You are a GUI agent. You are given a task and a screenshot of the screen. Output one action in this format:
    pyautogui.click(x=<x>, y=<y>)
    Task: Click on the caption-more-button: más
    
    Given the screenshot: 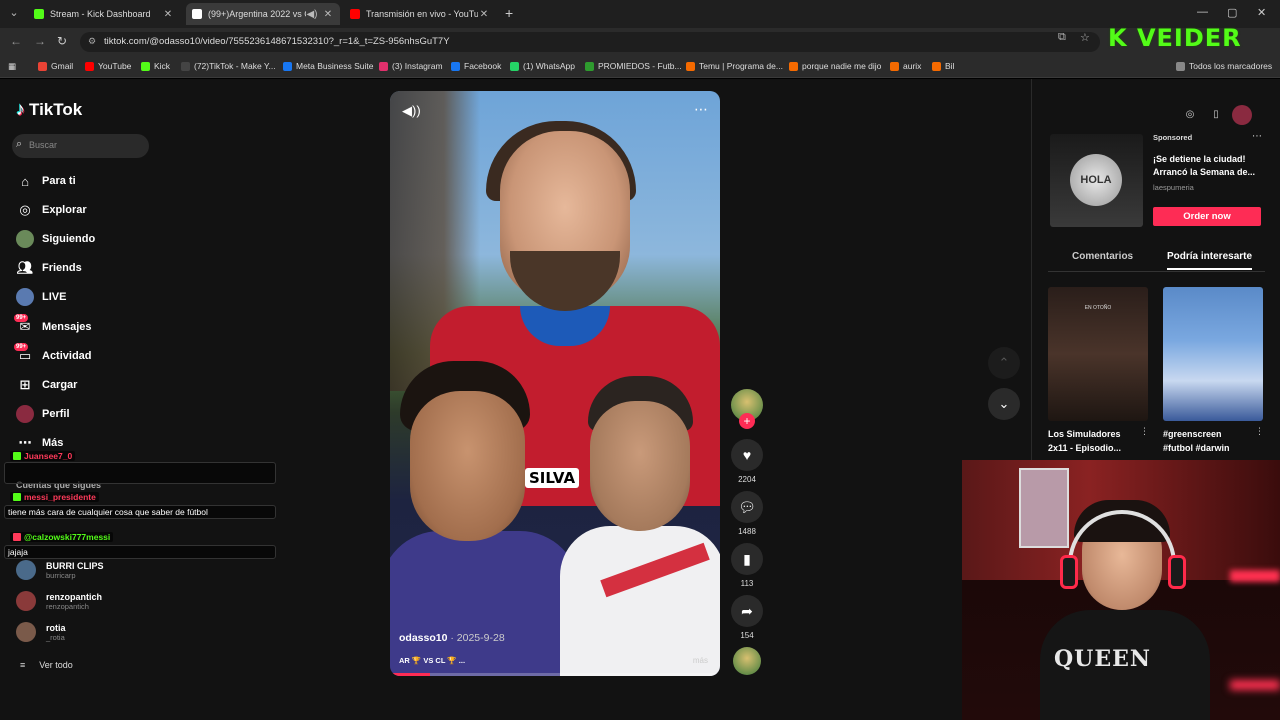 What is the action you would take?
    pyautogui.click(x=700, y=660)
    